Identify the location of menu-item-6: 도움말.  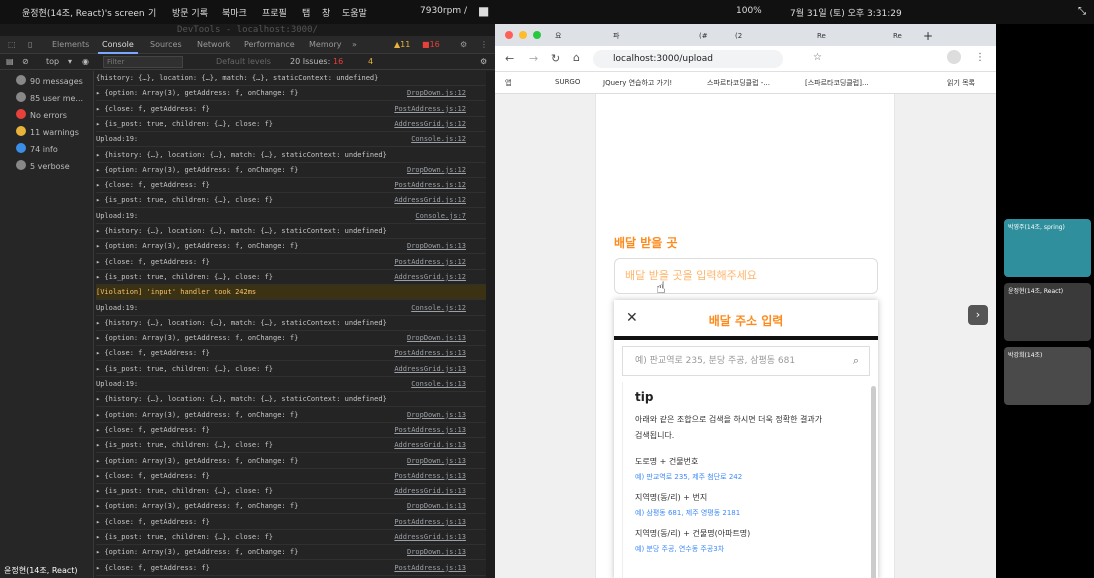
(354, 12).